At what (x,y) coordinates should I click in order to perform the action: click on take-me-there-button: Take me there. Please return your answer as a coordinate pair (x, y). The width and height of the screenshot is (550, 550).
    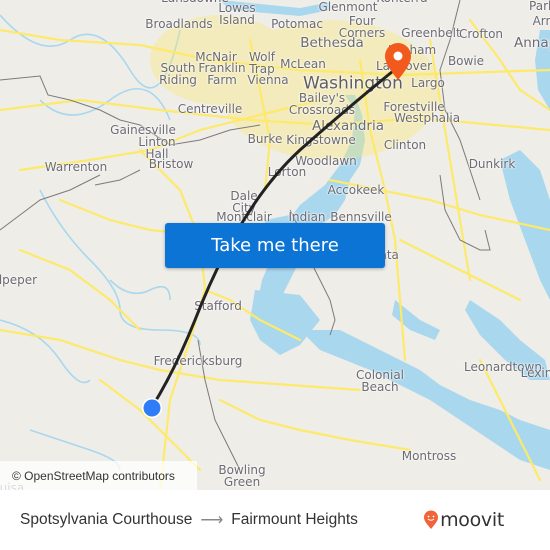
    Looking at the image, I should click on (275, 245).